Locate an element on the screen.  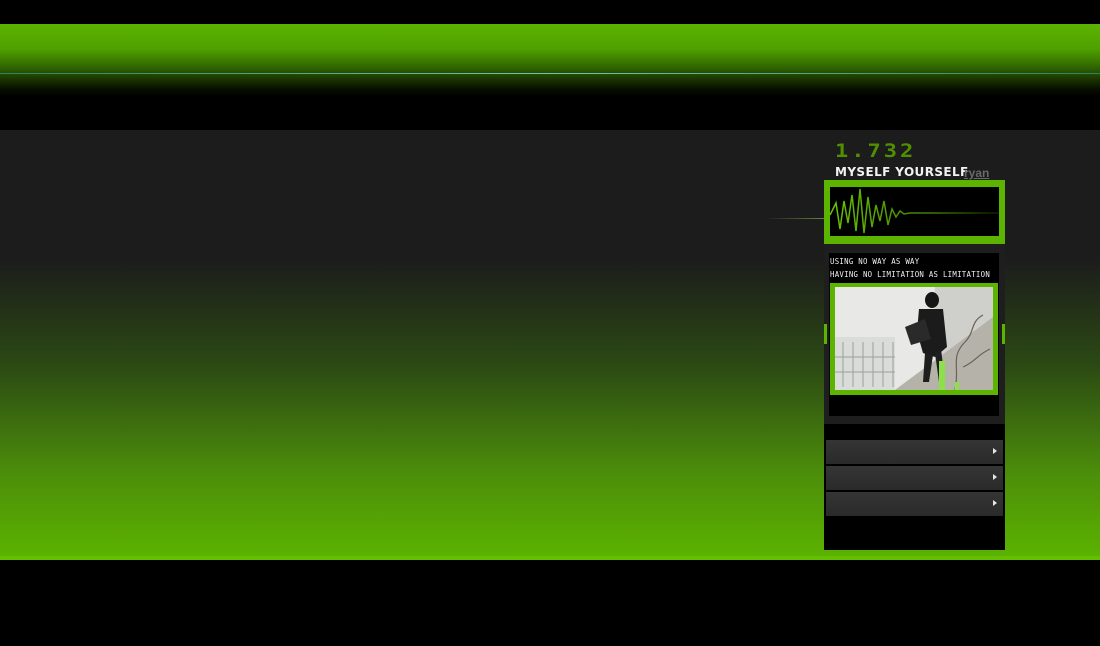
heartbeat-display is located at coordinates (914, 211).